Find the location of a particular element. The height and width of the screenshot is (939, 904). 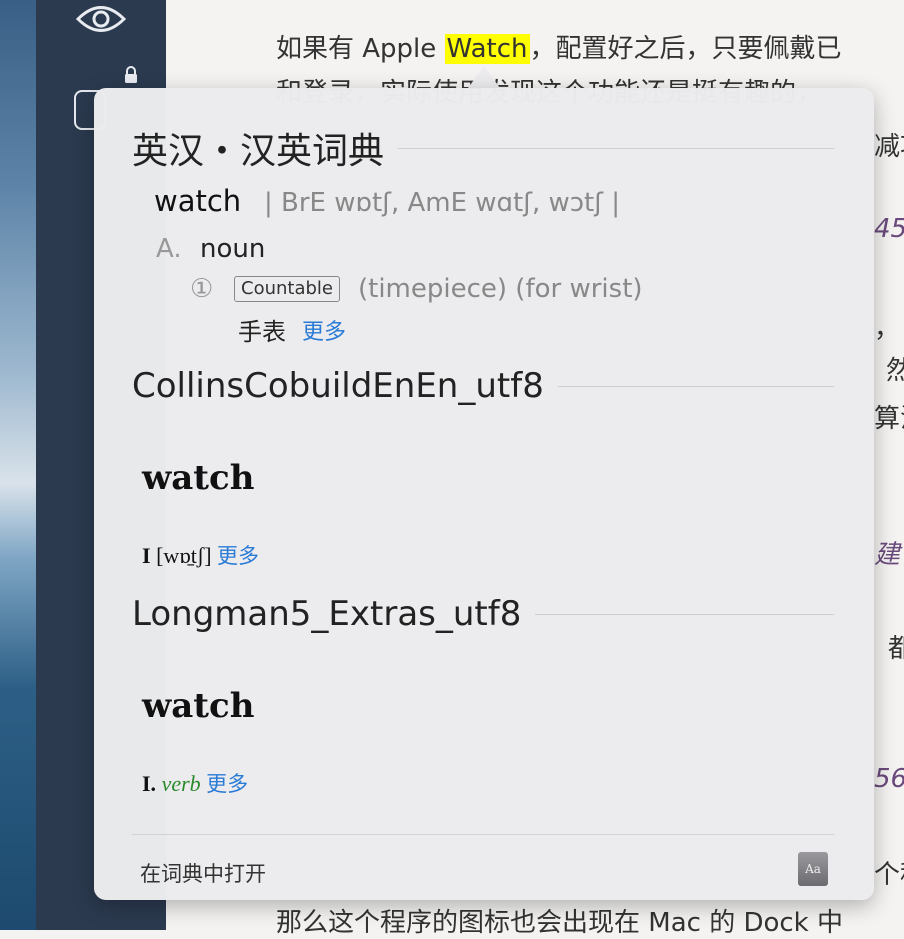

article-fragment: 算法 is located at coordinates (889, 419).